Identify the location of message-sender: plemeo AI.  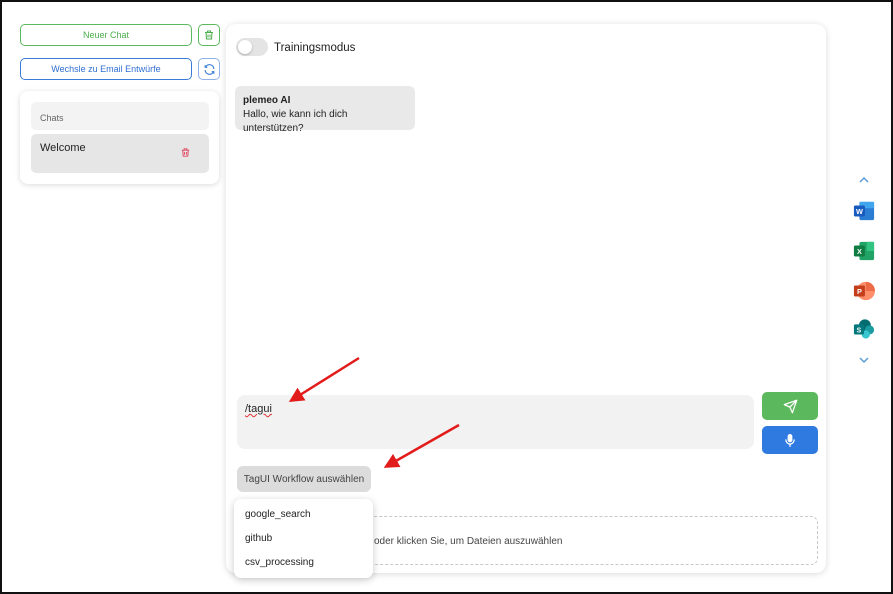
(267, 100).